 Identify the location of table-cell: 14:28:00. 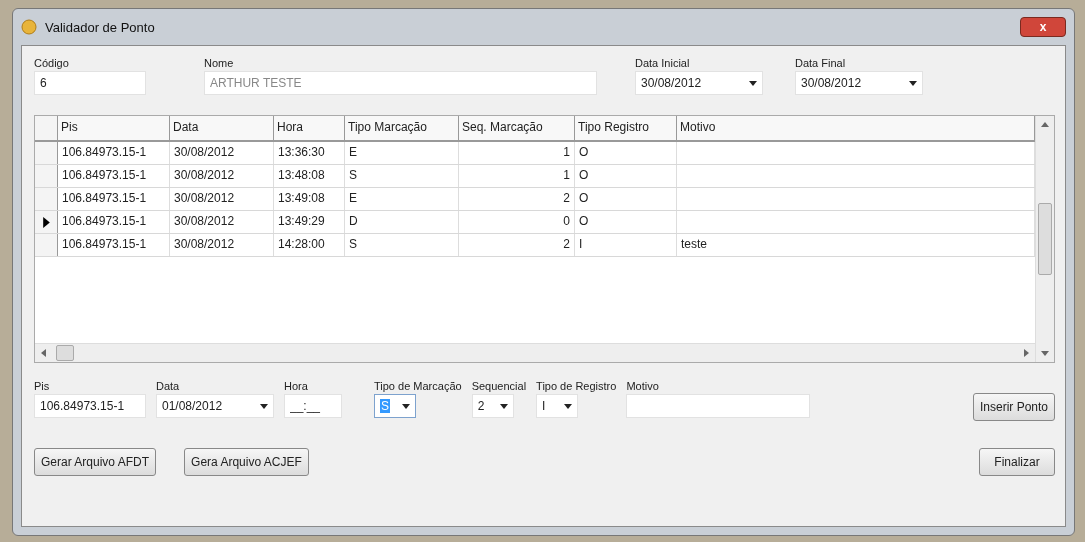
(301, 244).